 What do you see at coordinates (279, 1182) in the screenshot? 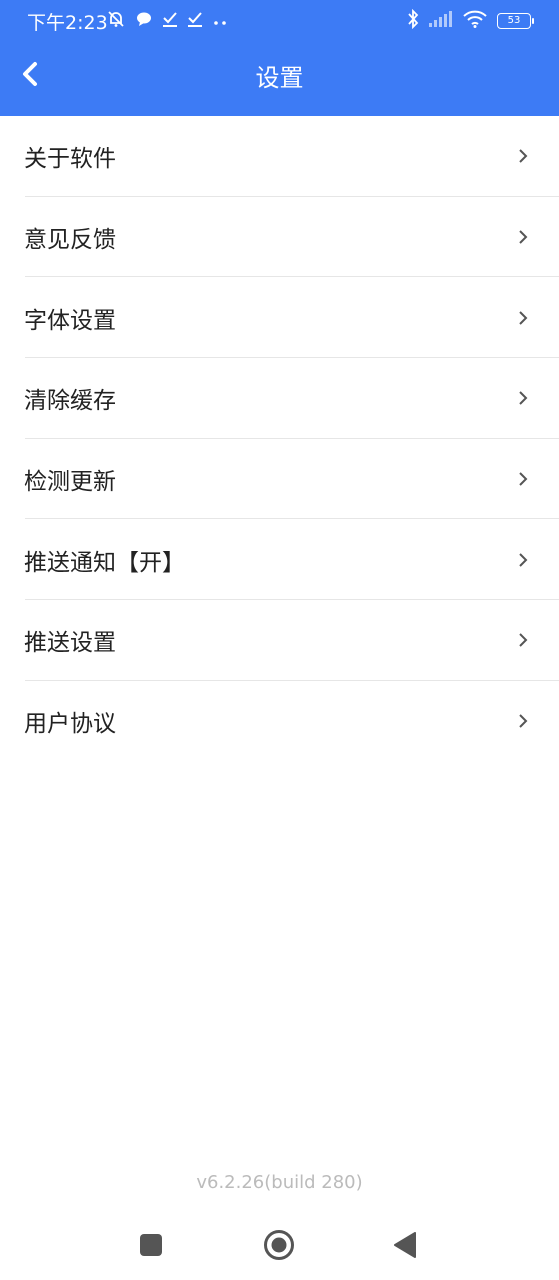
I see `version-label: v6.2.26(build 280)` at bounding box center [279, 1182].